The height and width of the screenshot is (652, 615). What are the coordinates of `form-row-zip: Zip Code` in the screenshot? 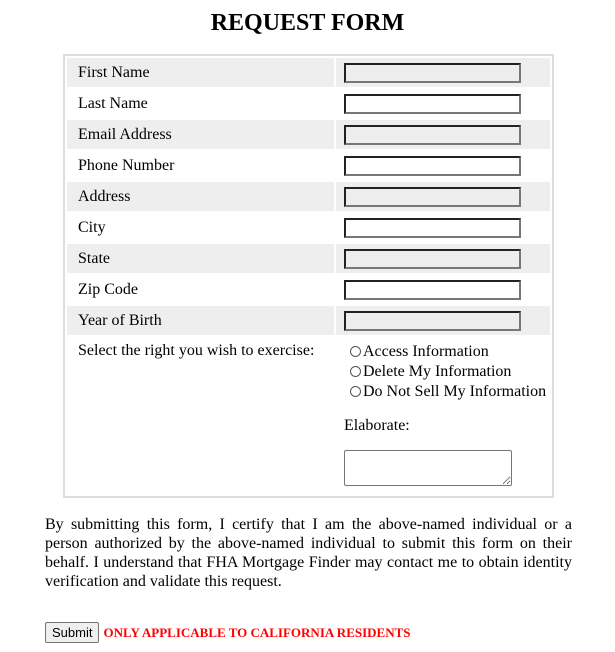 It's located at (308, 289).